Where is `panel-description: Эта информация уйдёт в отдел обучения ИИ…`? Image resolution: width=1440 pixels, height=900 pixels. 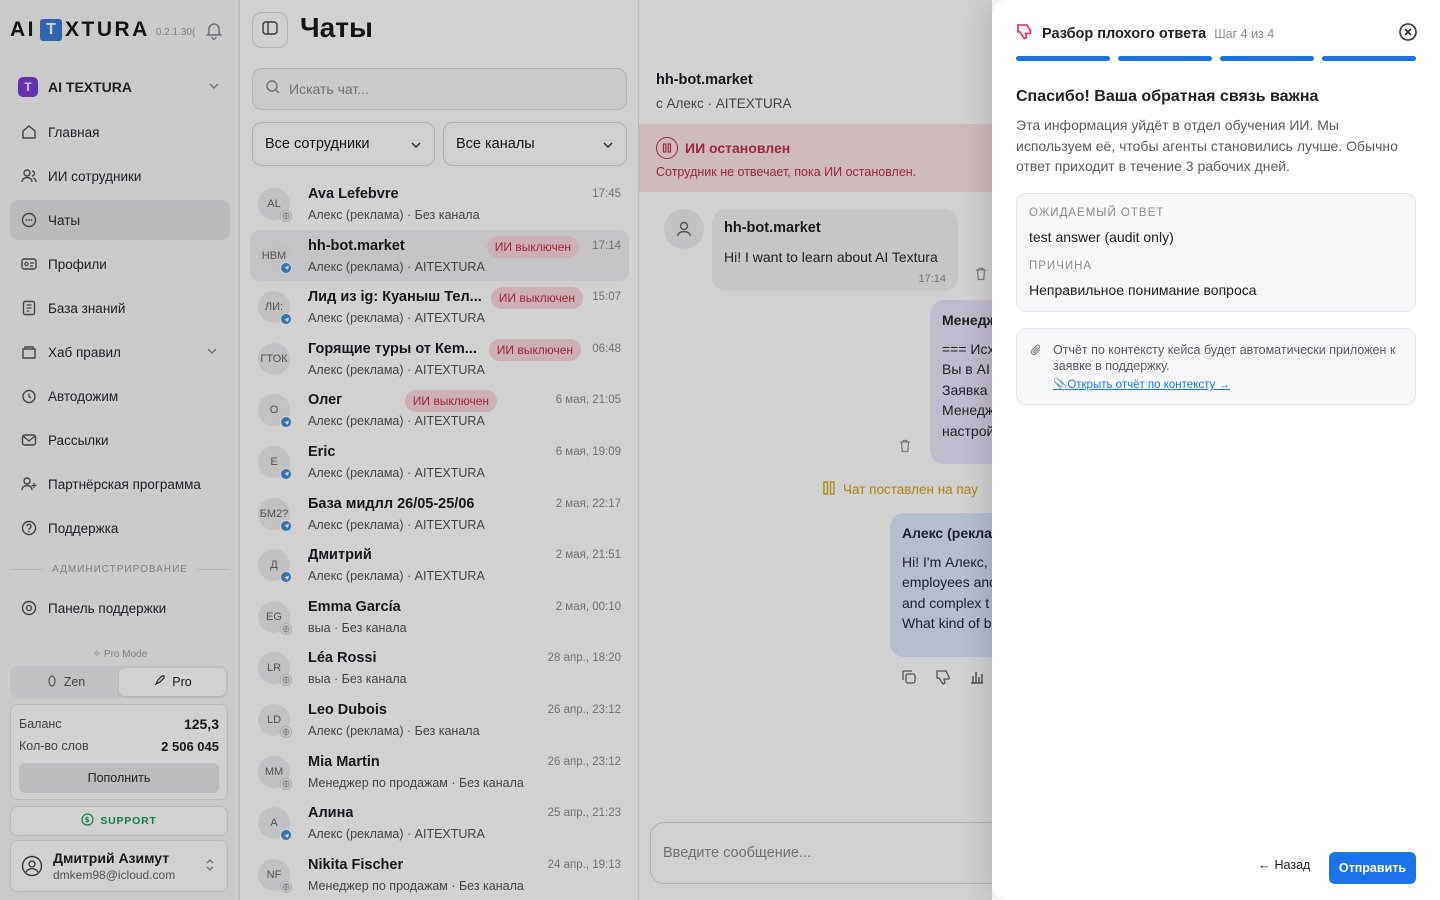
panel-description: Эта информация уйдёт в отдел обучения ИИ… is located at coordinates (1207, 145).